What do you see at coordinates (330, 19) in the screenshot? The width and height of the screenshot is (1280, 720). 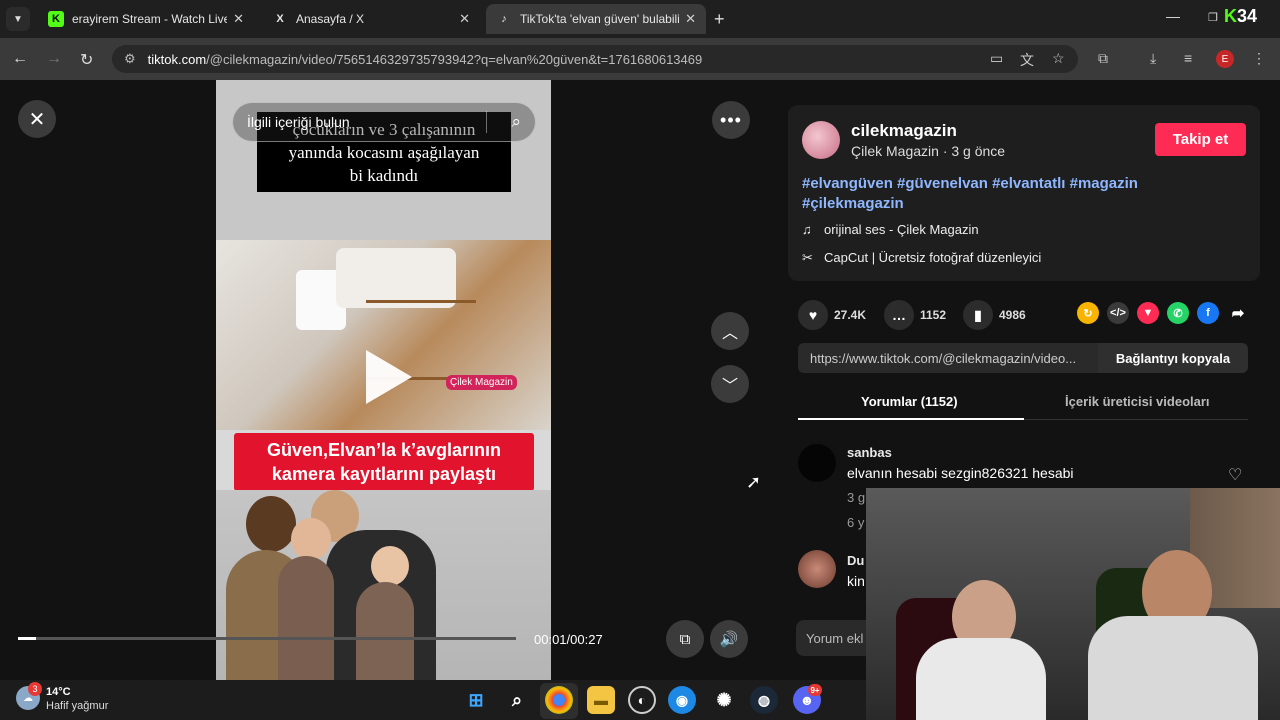 I see `tab-title: Anasayfa / X` at bounding box center [330, 19].